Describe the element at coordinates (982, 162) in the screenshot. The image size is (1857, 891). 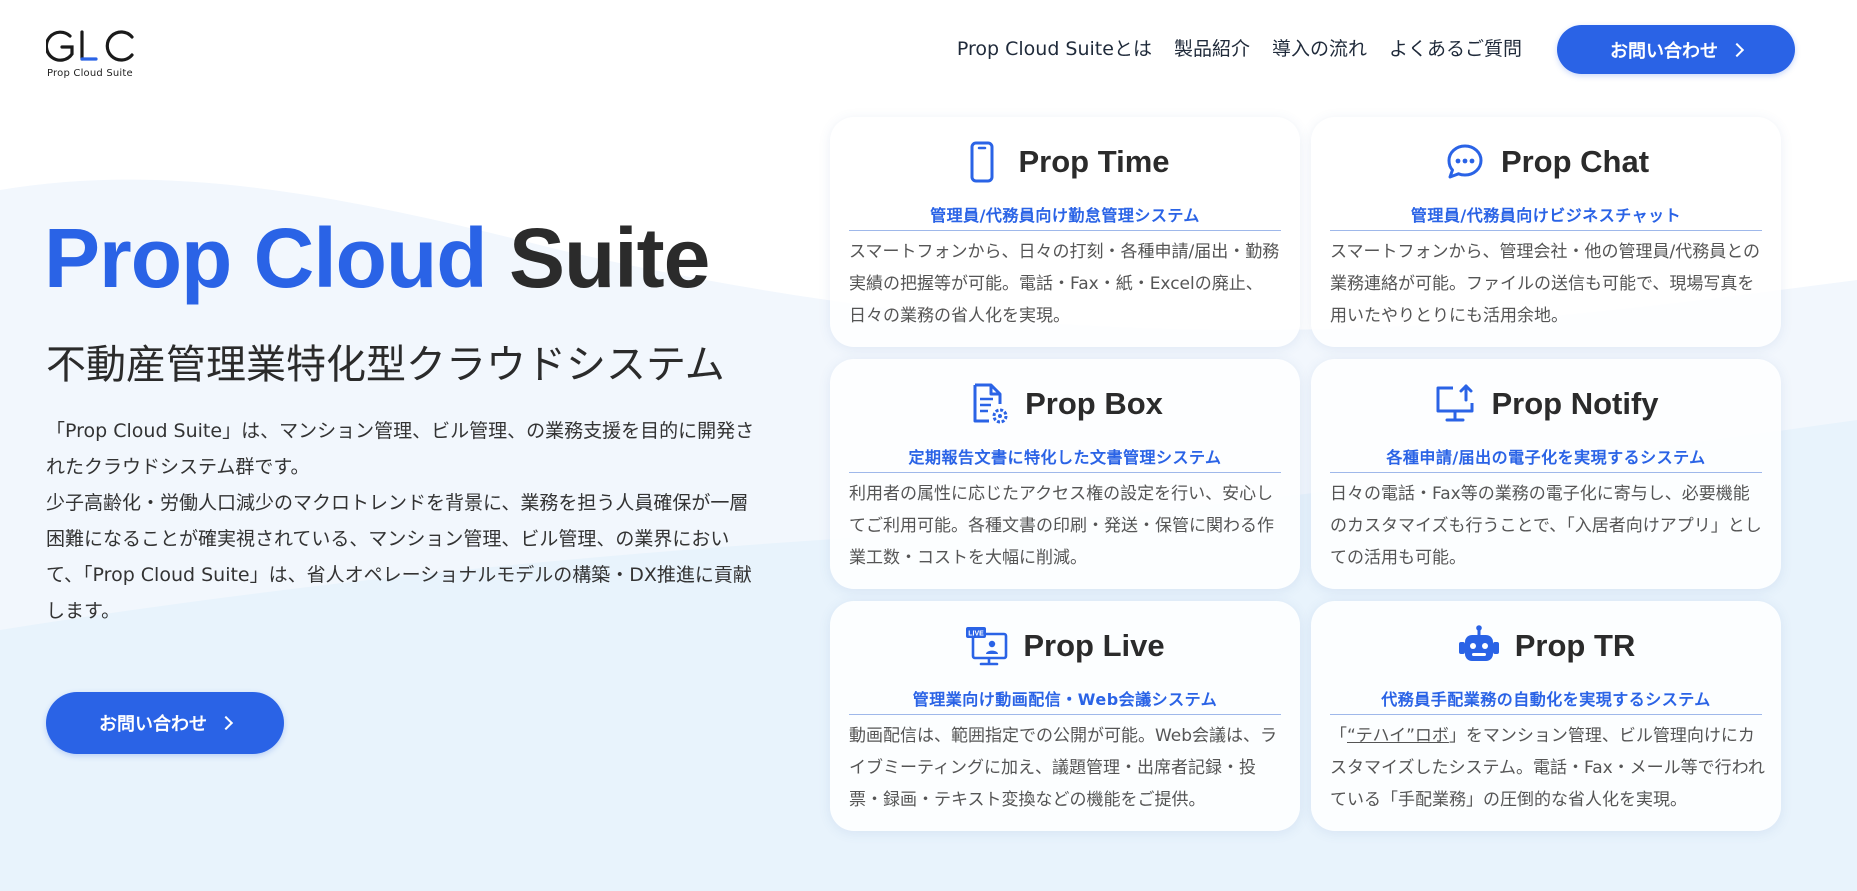
I see `smartphone-icon` at that location.